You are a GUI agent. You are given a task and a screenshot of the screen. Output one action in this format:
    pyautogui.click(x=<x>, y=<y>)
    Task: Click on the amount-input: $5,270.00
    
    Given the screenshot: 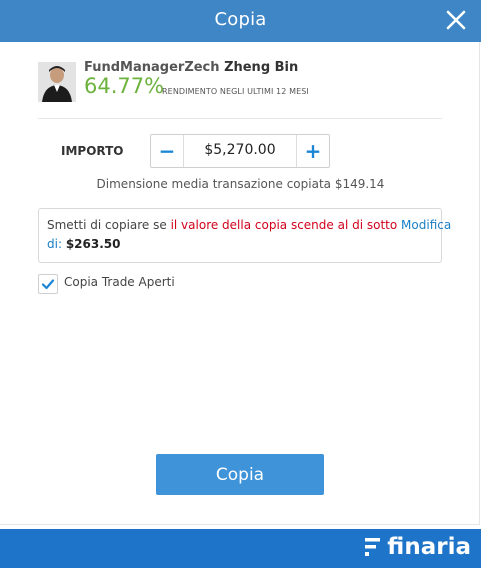 What is the action you would take?
    pyautogui.click(x=240, y=150)
    